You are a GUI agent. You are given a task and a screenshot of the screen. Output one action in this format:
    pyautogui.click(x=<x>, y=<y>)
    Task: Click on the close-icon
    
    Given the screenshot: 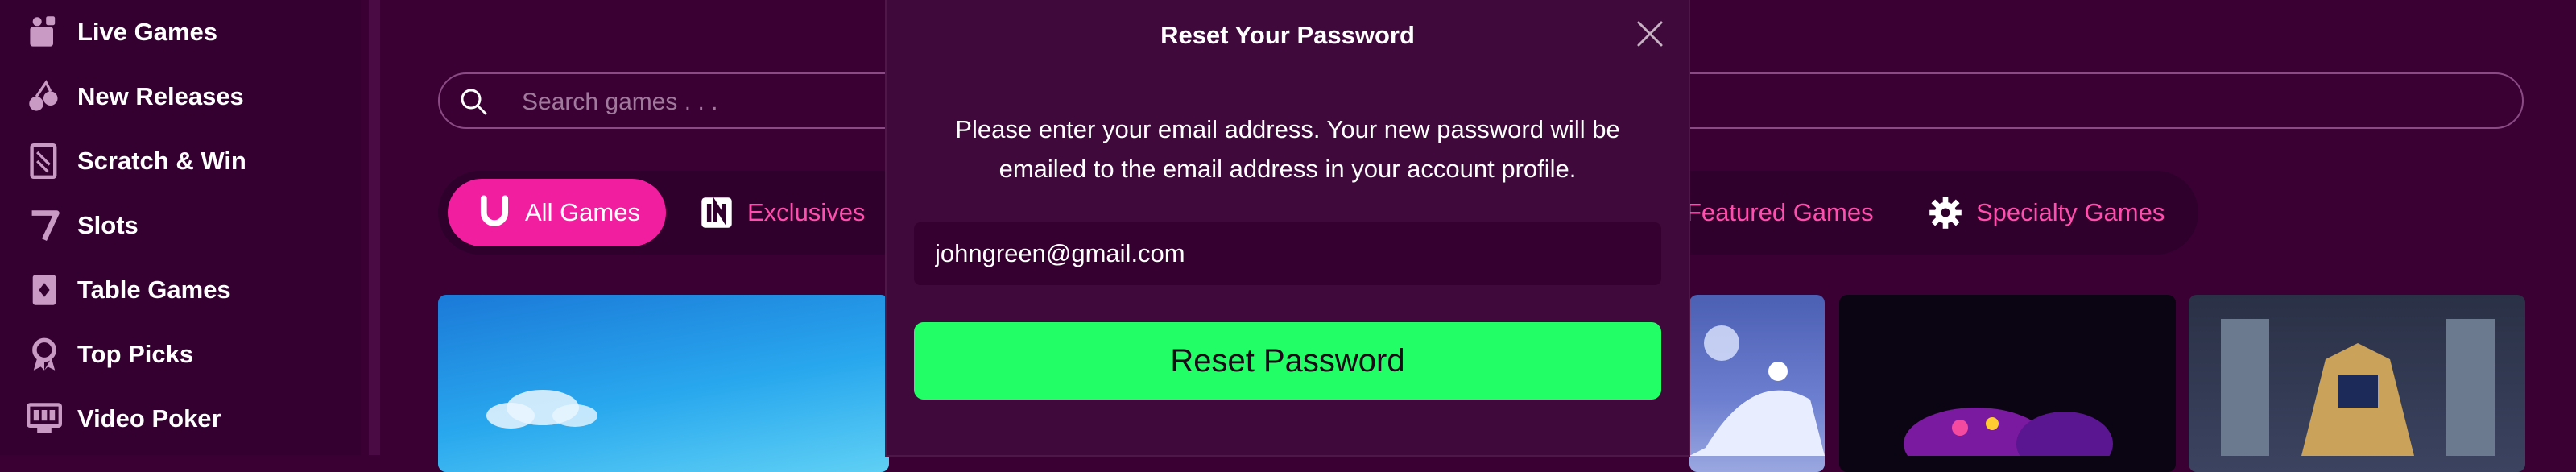 What is the action you would take?
    pyautogui.click(x=1650, y=34)
    